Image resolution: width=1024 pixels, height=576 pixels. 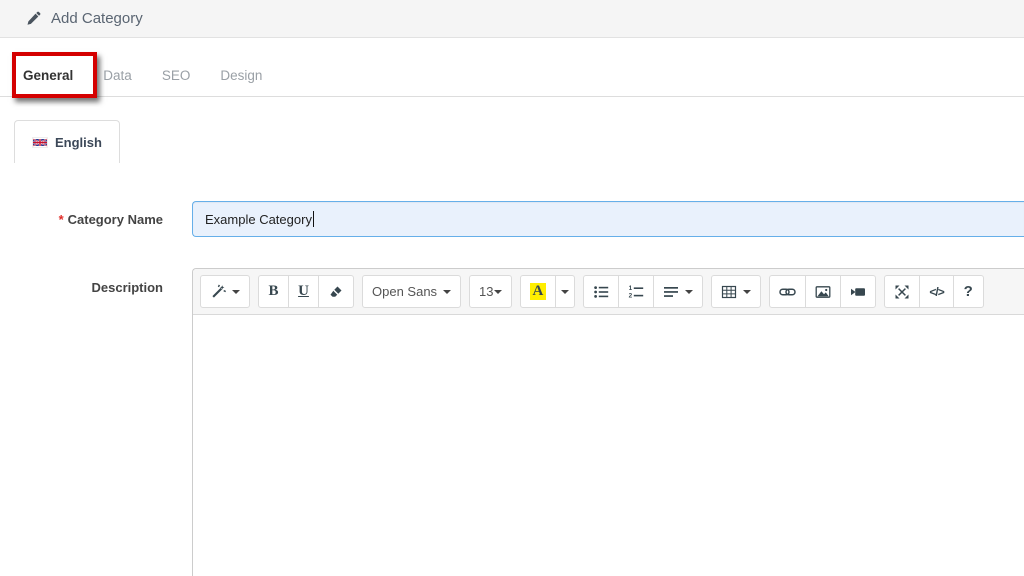 What do you see at coordinates (631, 288) in the screenshot?
I see `svg-text: 1` at bounding box center [631, 288].